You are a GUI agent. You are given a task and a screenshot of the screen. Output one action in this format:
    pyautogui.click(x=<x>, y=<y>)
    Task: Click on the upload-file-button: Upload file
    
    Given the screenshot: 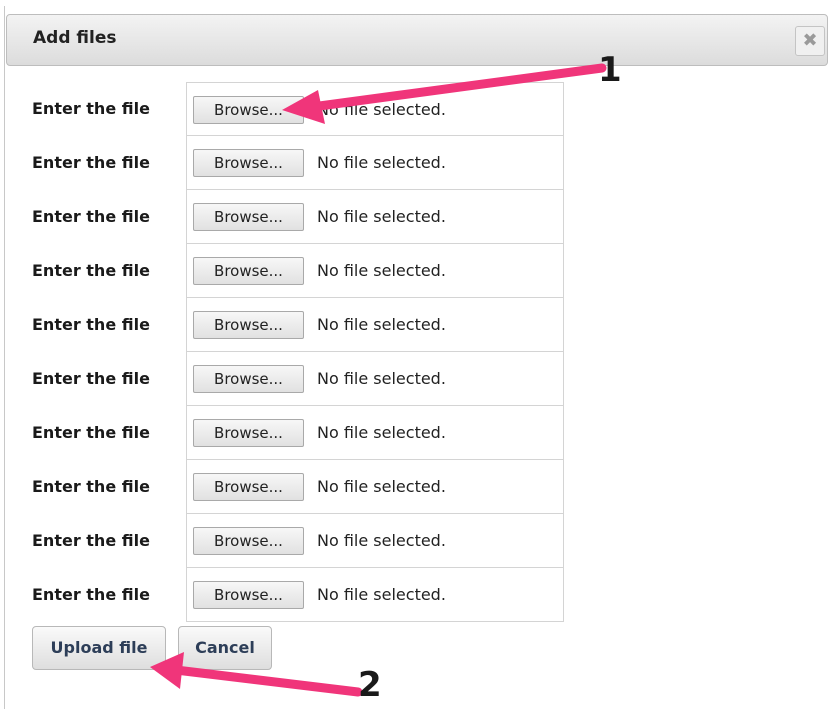 What is the action you would take?
    pyautogui.click(x=99, y=648)
    